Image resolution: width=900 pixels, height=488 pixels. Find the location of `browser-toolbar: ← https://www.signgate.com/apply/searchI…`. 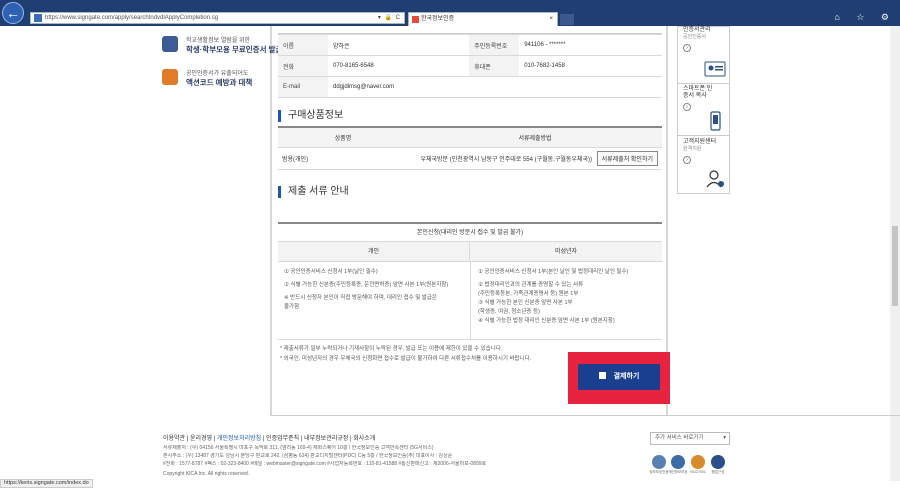

browser-toolbar: ← https://www.signgate.com/apply/searchI… is located at coordinates (450, 13).